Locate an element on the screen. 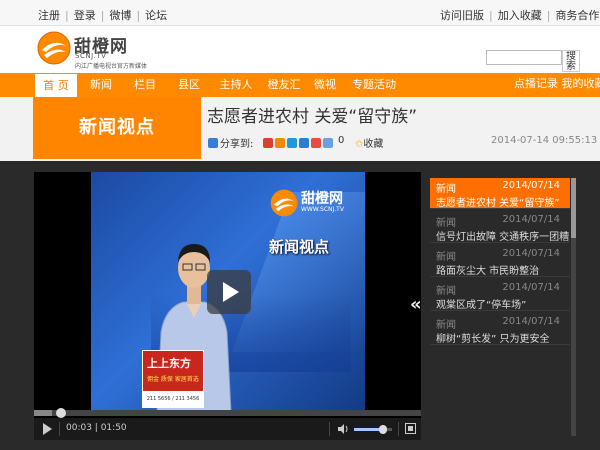  playlist-item: 新闻 2014/07/14 观棠区成了“停车场” is located at coordinates (500, 295).